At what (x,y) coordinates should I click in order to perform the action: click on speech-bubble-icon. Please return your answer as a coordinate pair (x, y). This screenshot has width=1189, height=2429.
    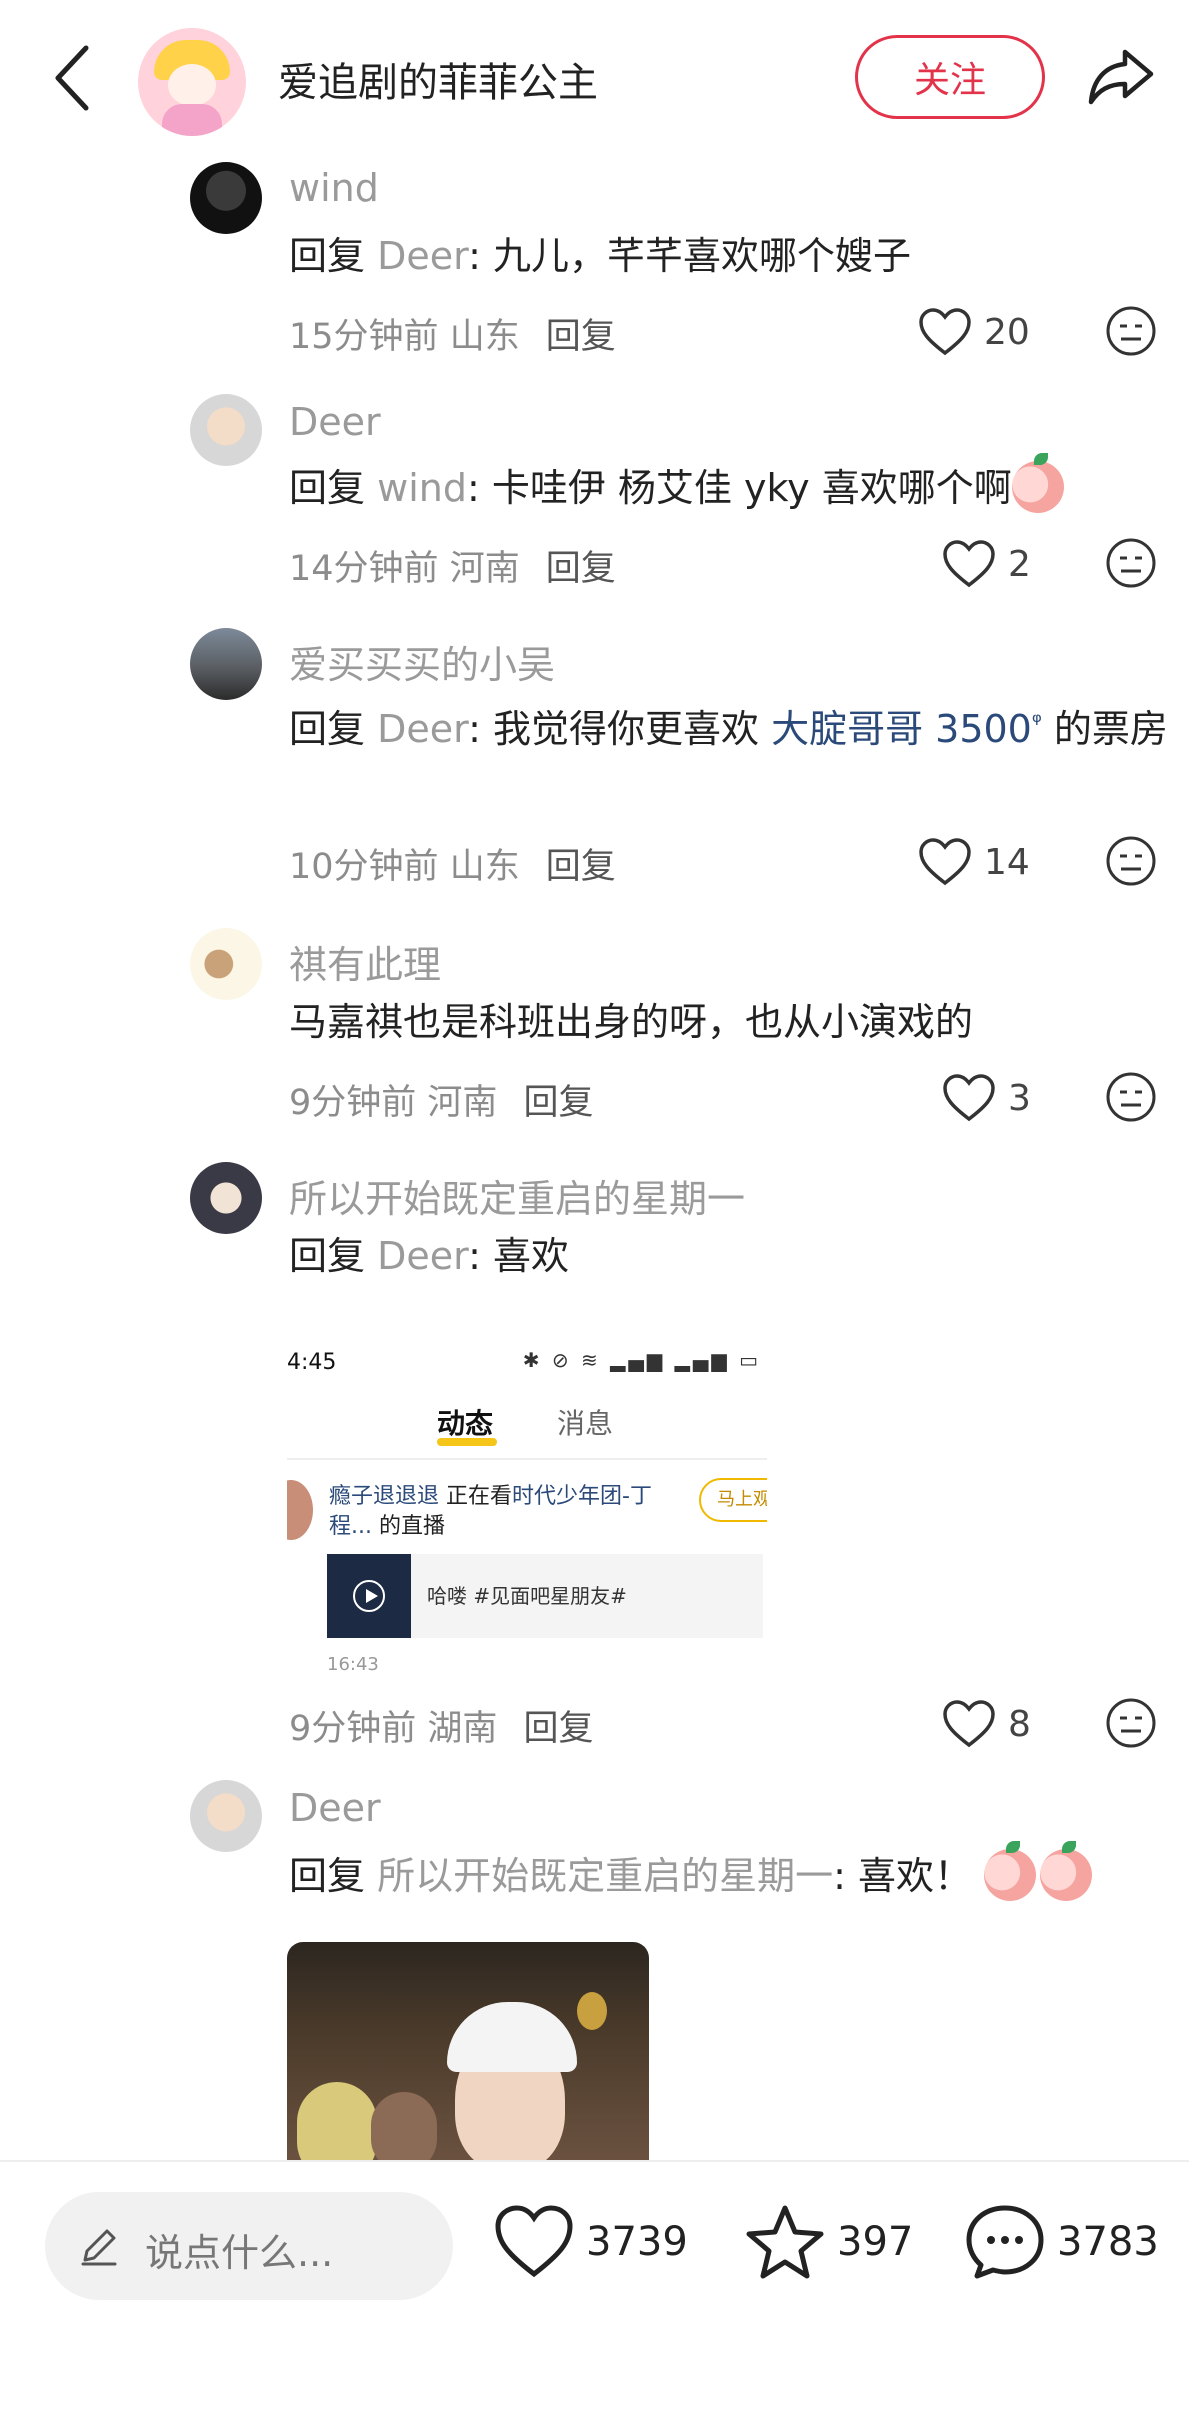
    Looking at the image, I should click on (1005, 2242).